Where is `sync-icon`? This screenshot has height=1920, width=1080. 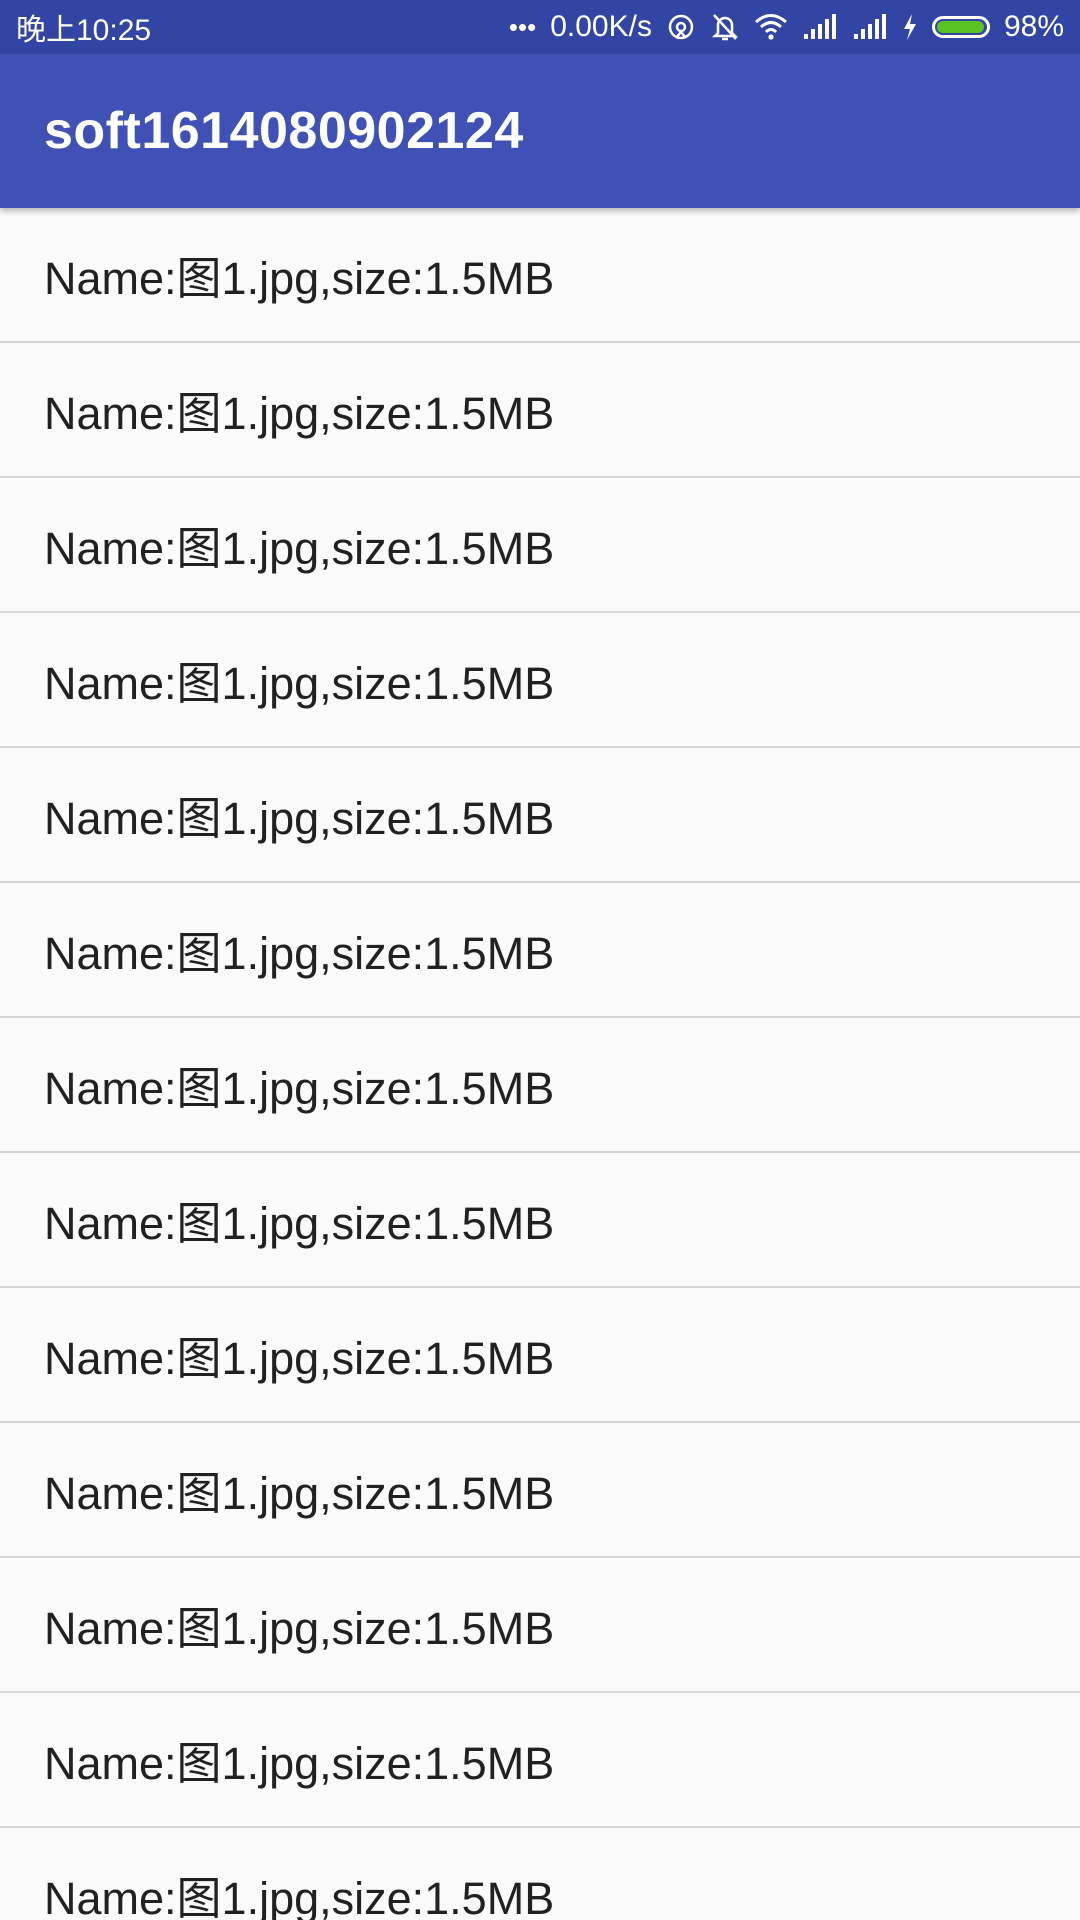 sync-icon is located at coordinates (681, 27).